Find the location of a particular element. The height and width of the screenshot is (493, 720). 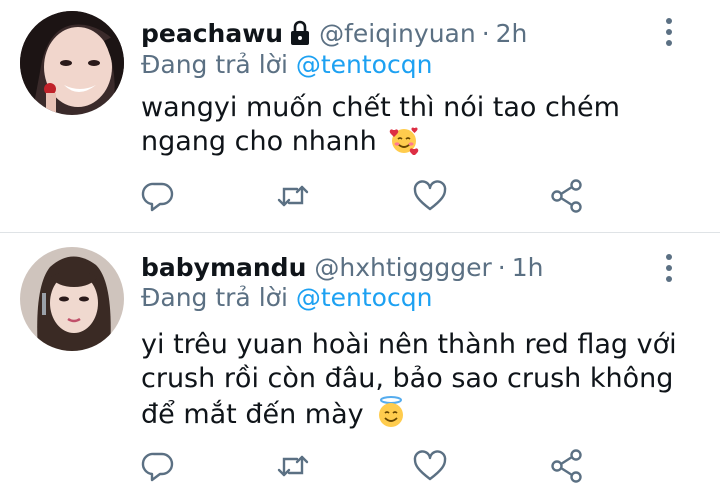

smiling-face-with-hearts-icon is located at coordinates (404, 144).